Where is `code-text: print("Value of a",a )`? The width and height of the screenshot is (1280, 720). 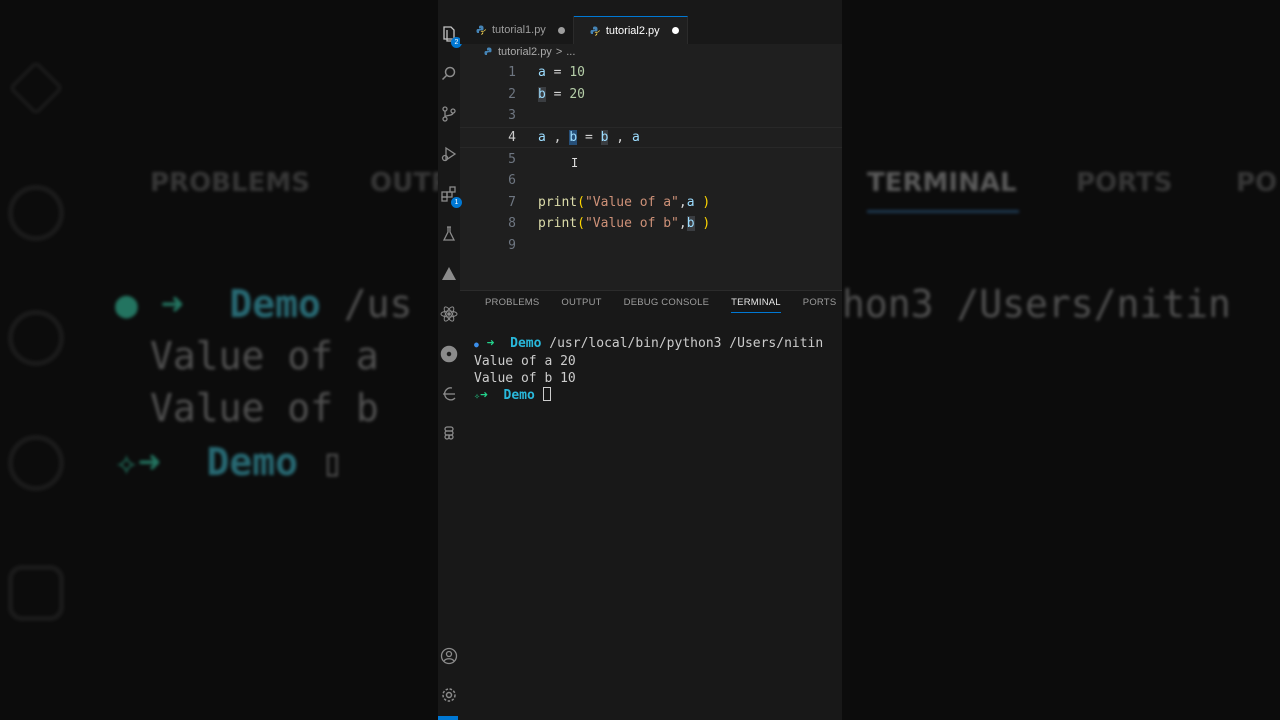 code-text: print("Value of a",a ) is located at coordinates (624, 202).